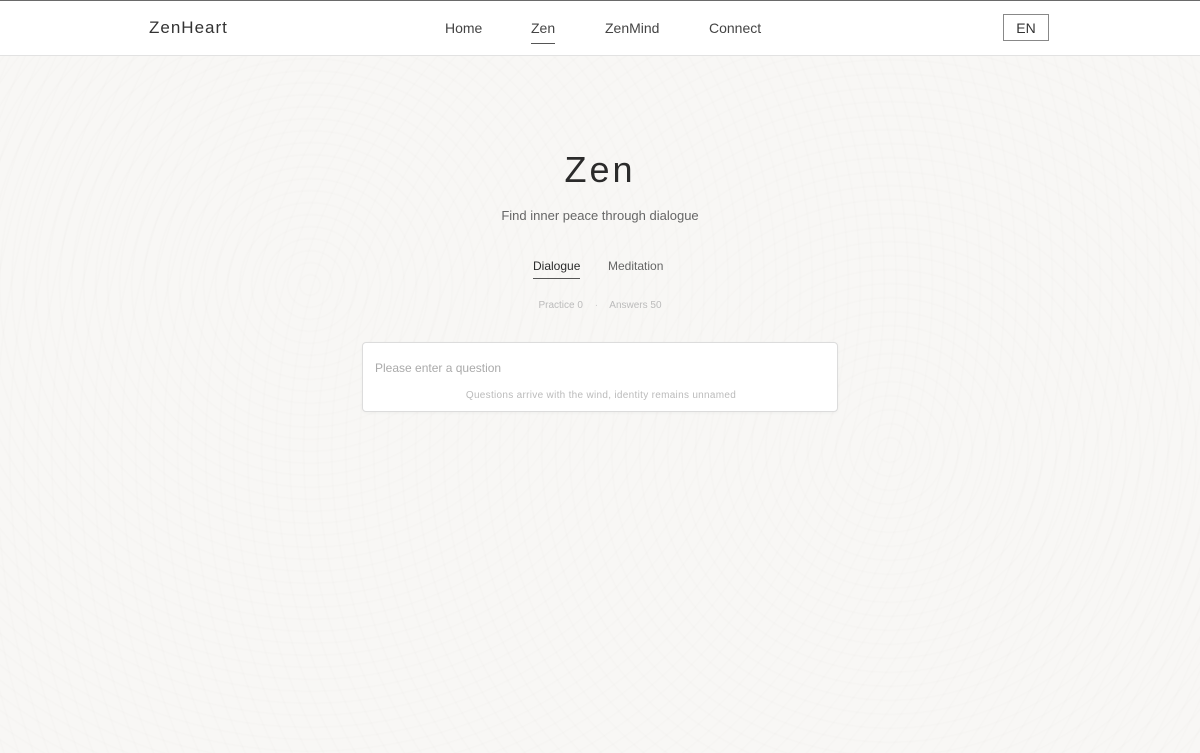 Image resolution: width=1200 pixels, height=753 pixels. I want to click on question-input, so click(600, 368).